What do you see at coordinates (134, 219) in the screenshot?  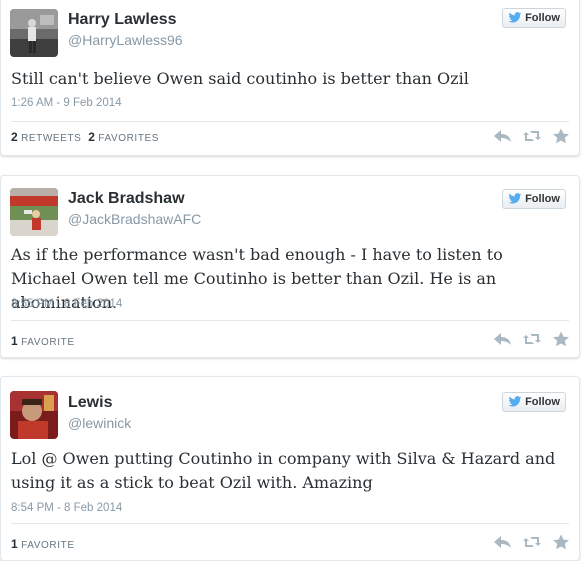 I see `user-handle: @JackBradshawAFC` at bounding box center [134, 219].